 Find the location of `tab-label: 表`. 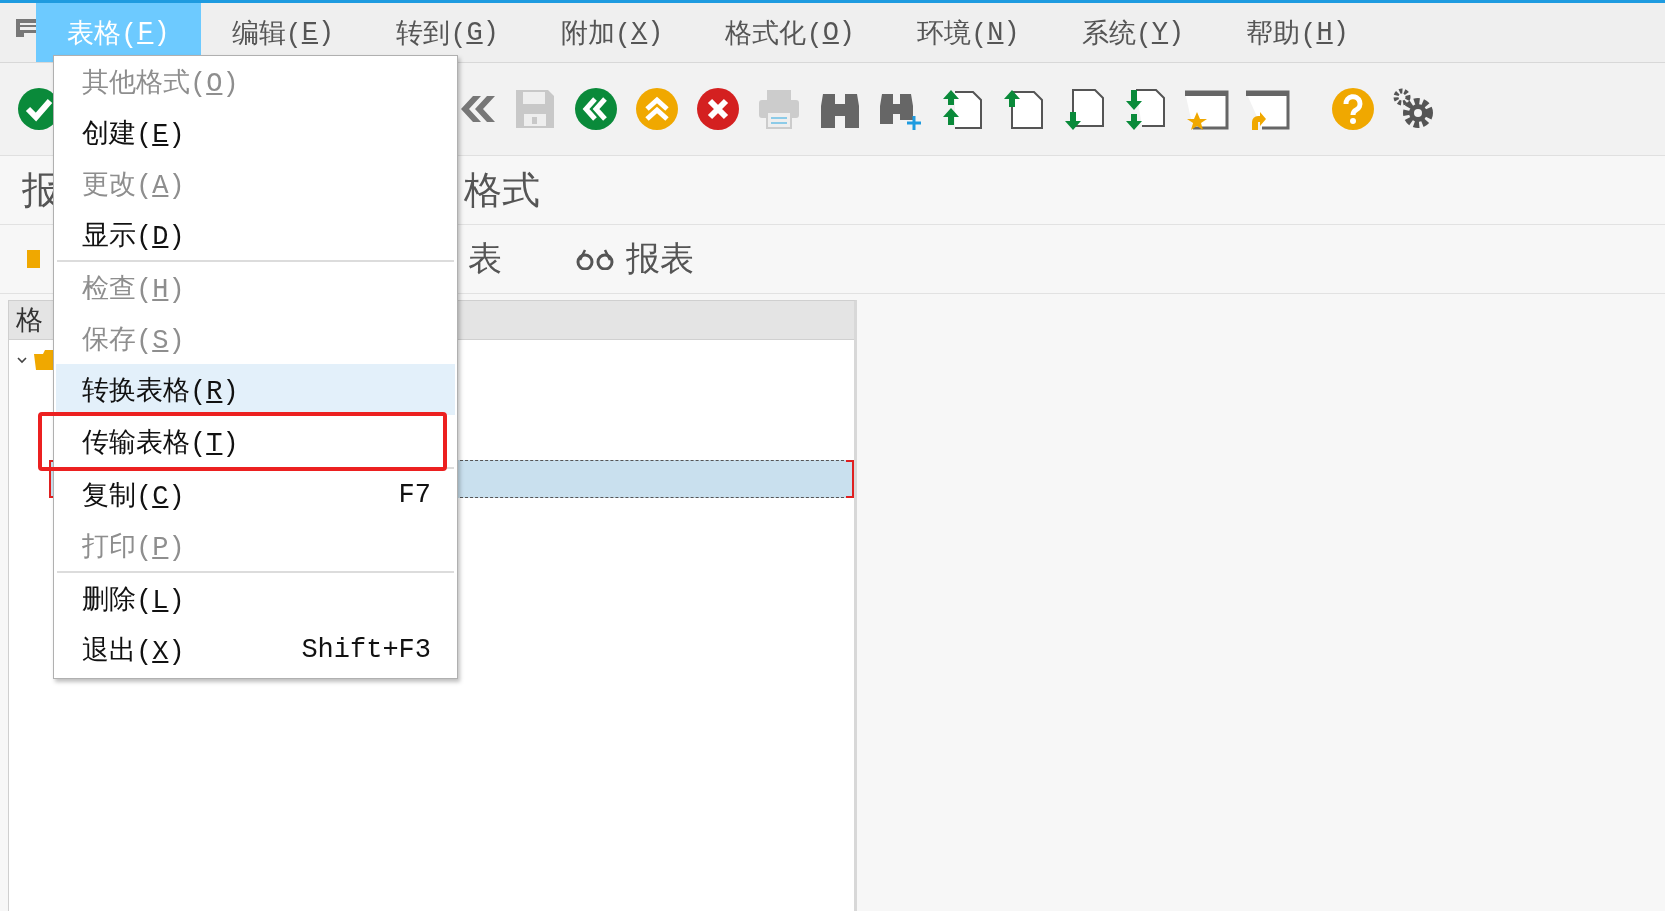

tab-label: 表 is located at coordinates (485, 259).